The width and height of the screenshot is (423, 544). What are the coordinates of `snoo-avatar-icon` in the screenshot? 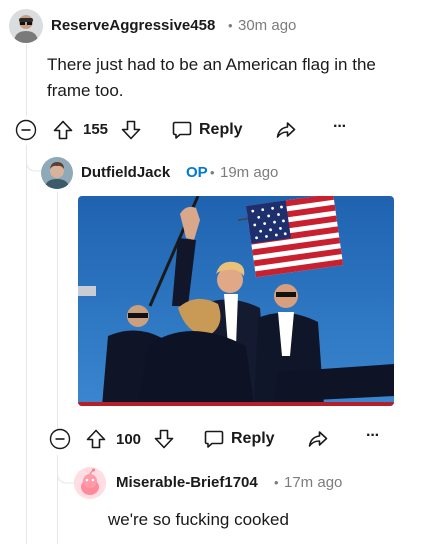 It's located at (90, 483).